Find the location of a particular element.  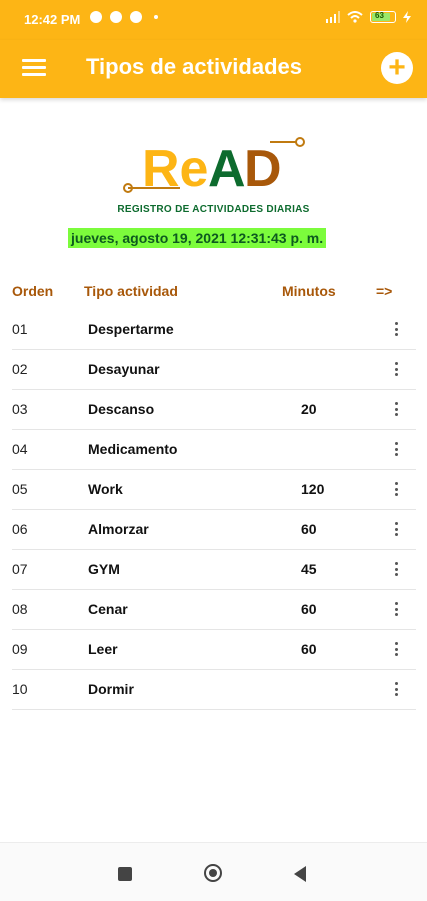

row-tipo: Work is located at coordinates (105, 489).